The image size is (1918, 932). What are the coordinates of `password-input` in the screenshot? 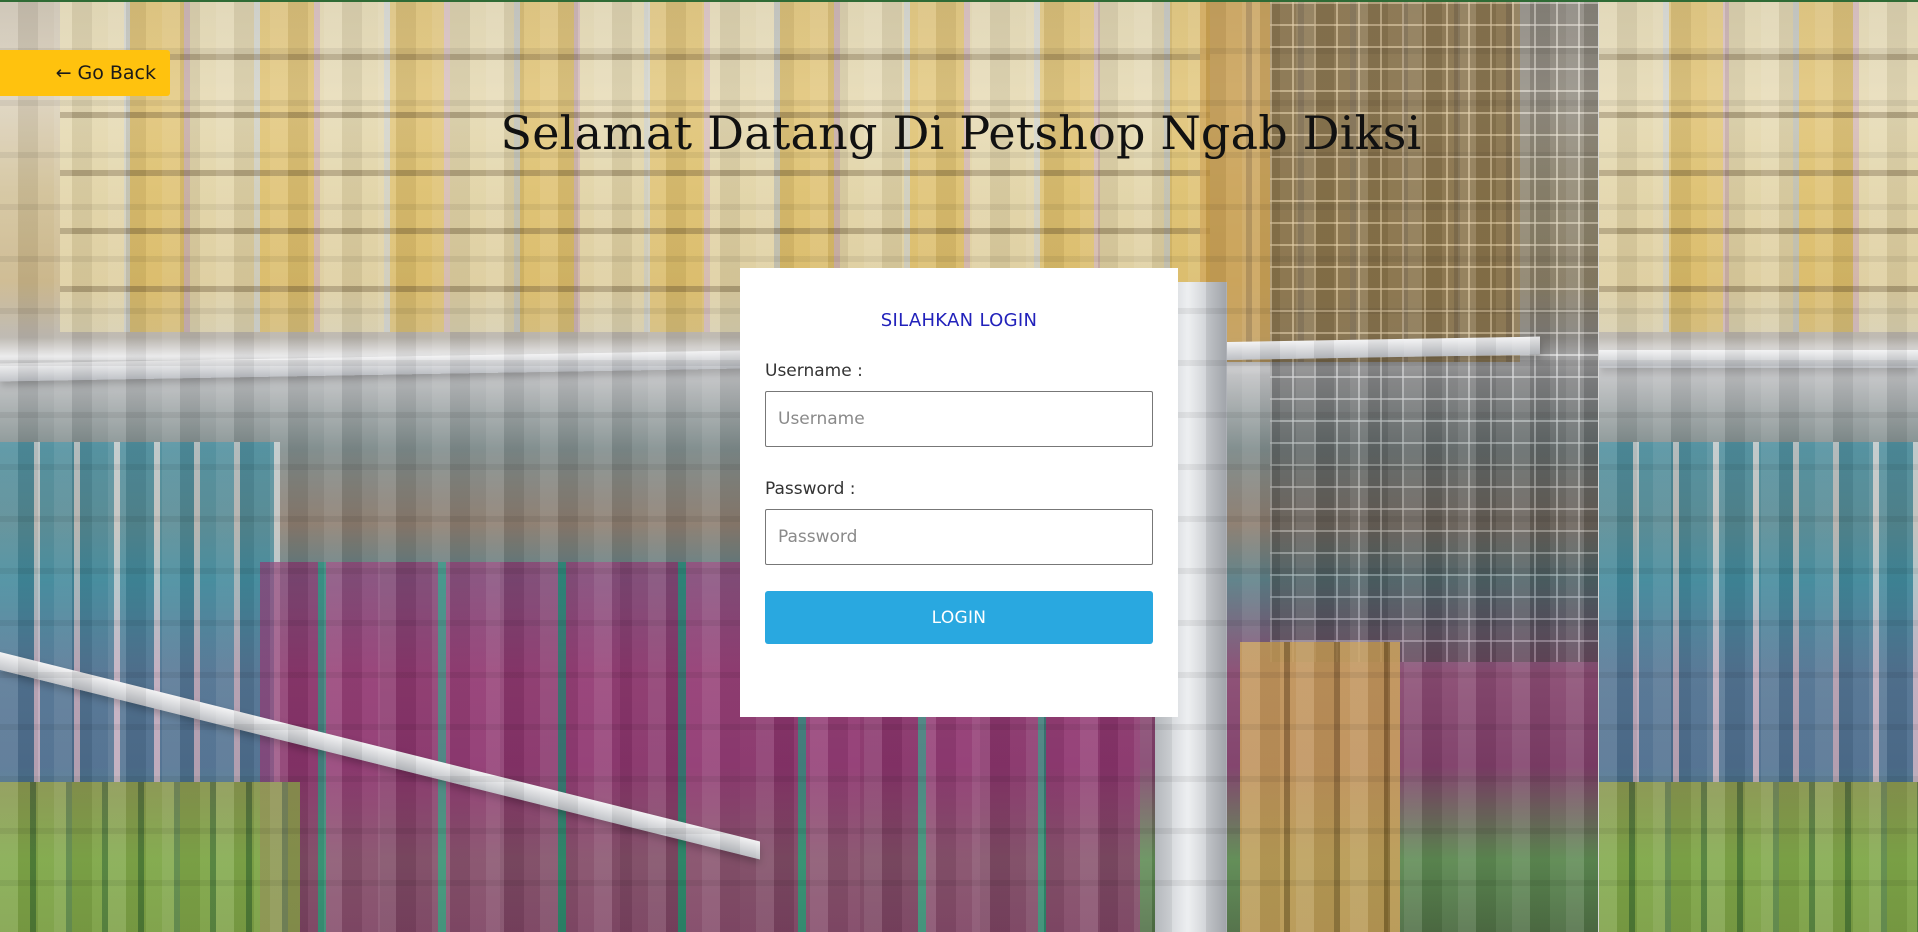 It's located at (959, 537).